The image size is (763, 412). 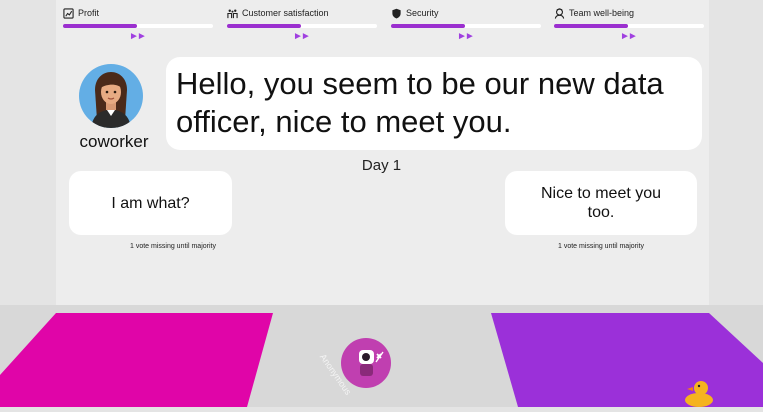 What do you see at coordinates (627, 360) in the screenshot?
I see `vote-zone-right` at bounding box center [627, 360].